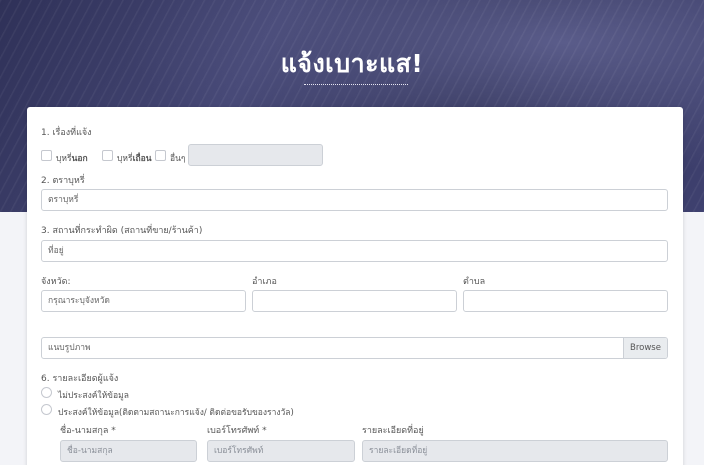  What do you see at coordinates (565, 301) in the screenshot?
I see `subdistrict-select` at bounding box center [565, 301].